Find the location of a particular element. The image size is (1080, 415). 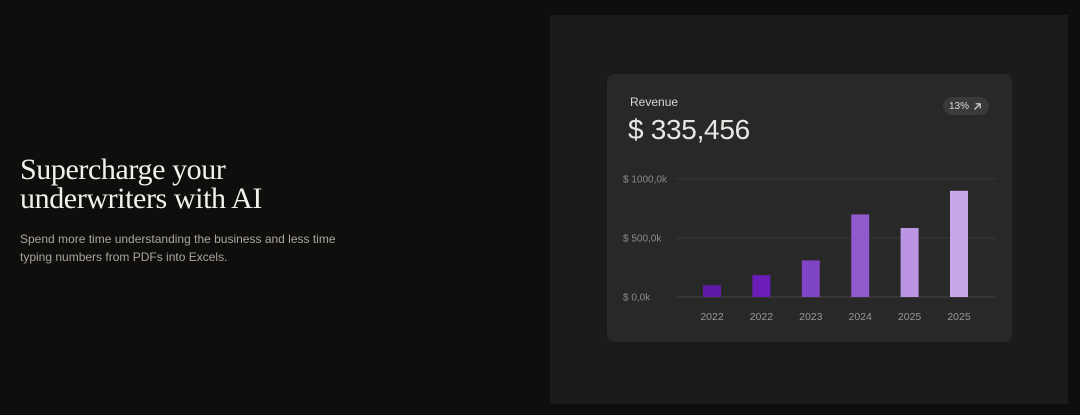

x-tick-label: 2023 is located at coordinates (811, 317).